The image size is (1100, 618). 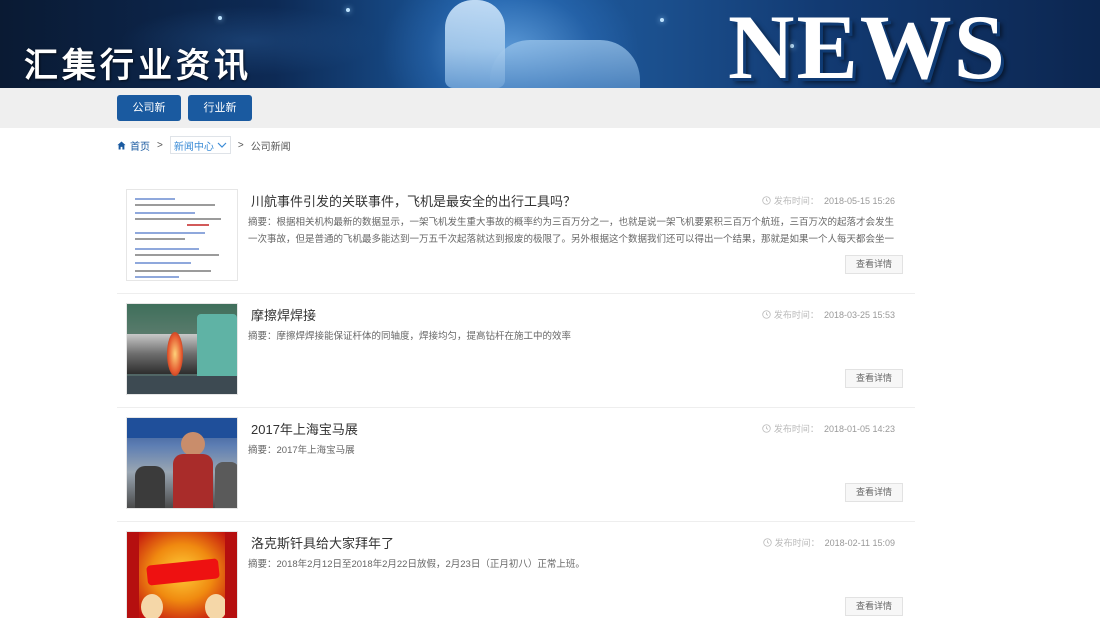 What do you see at coordinates (859, 200) in the screenshot?
I see `date-value: 2018-05-15 15:26` at bounding box center [859, 200].